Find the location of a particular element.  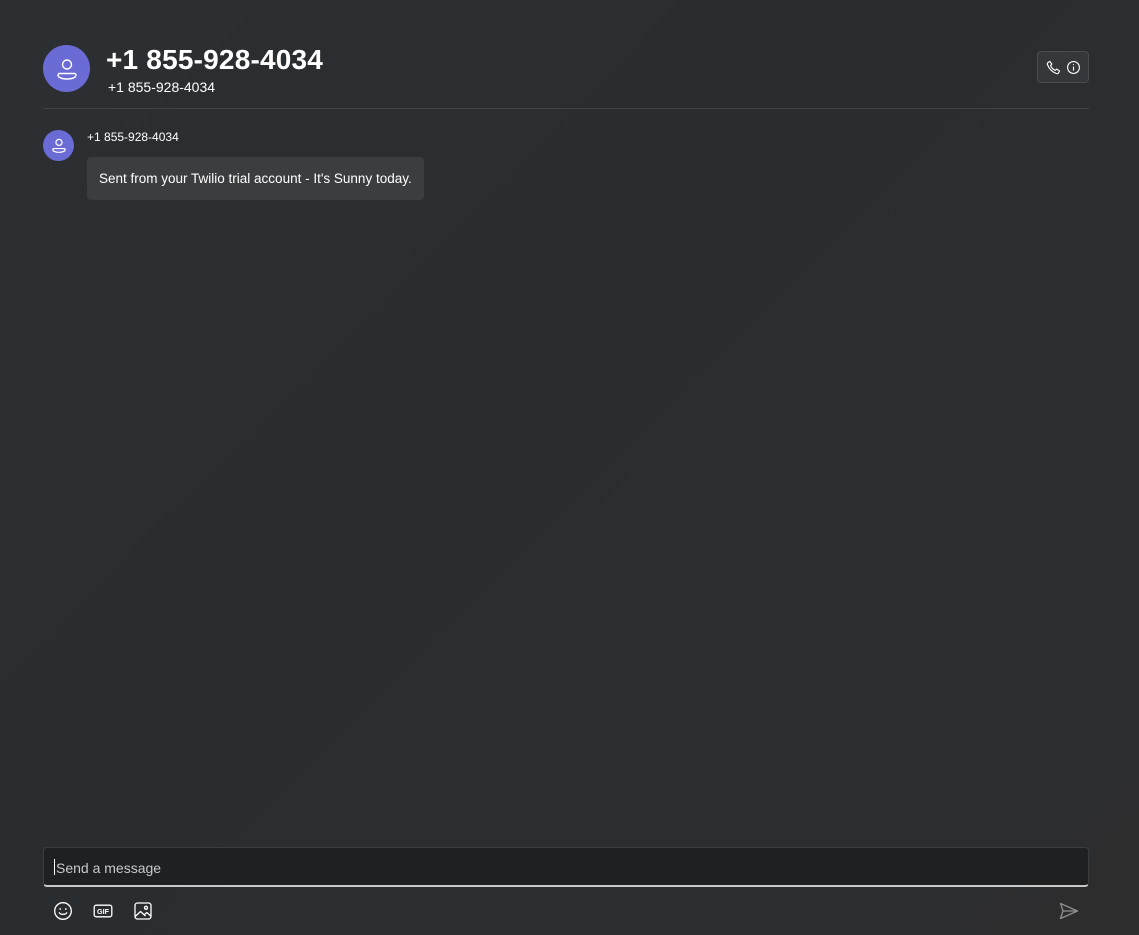

phone-icon is located at coordinates (1053, 67).